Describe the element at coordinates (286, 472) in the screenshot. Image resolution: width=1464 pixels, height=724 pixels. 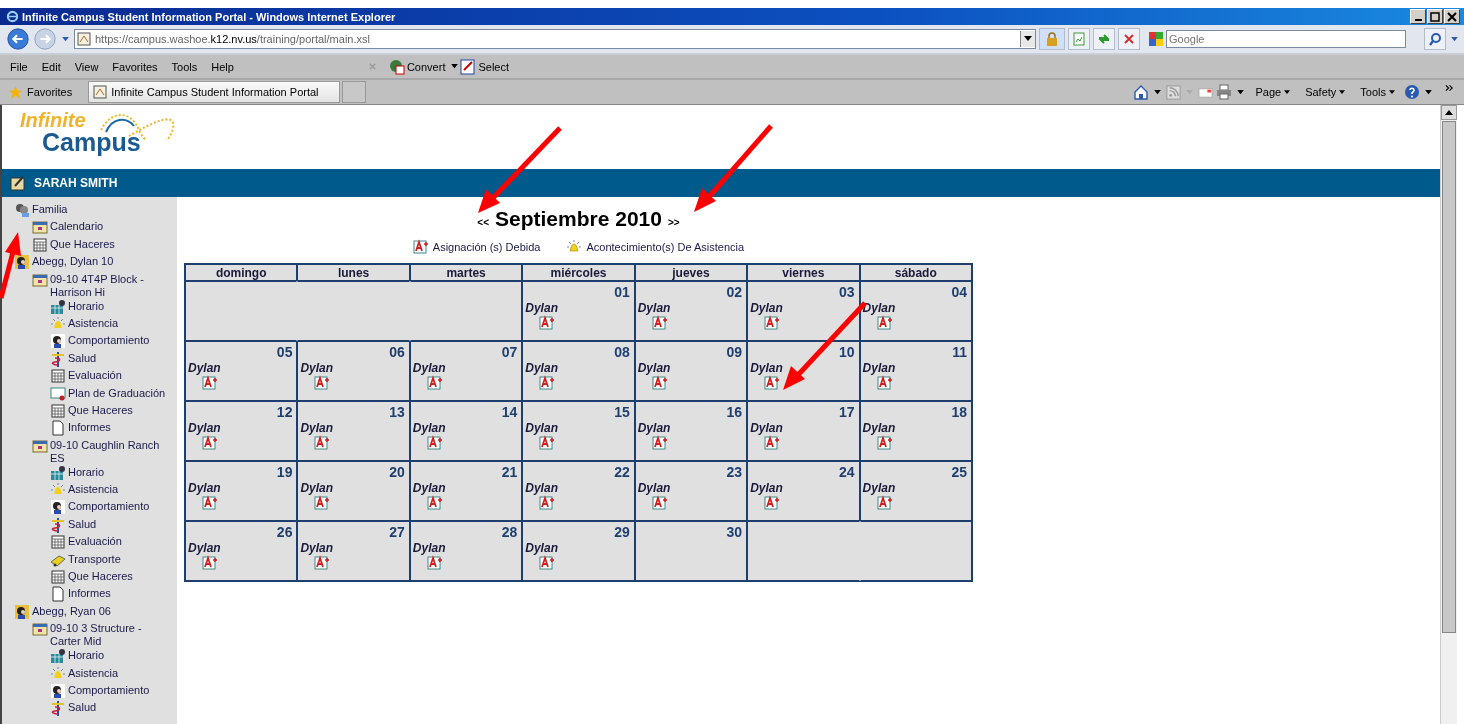
I see `day-number: 19` at that location.